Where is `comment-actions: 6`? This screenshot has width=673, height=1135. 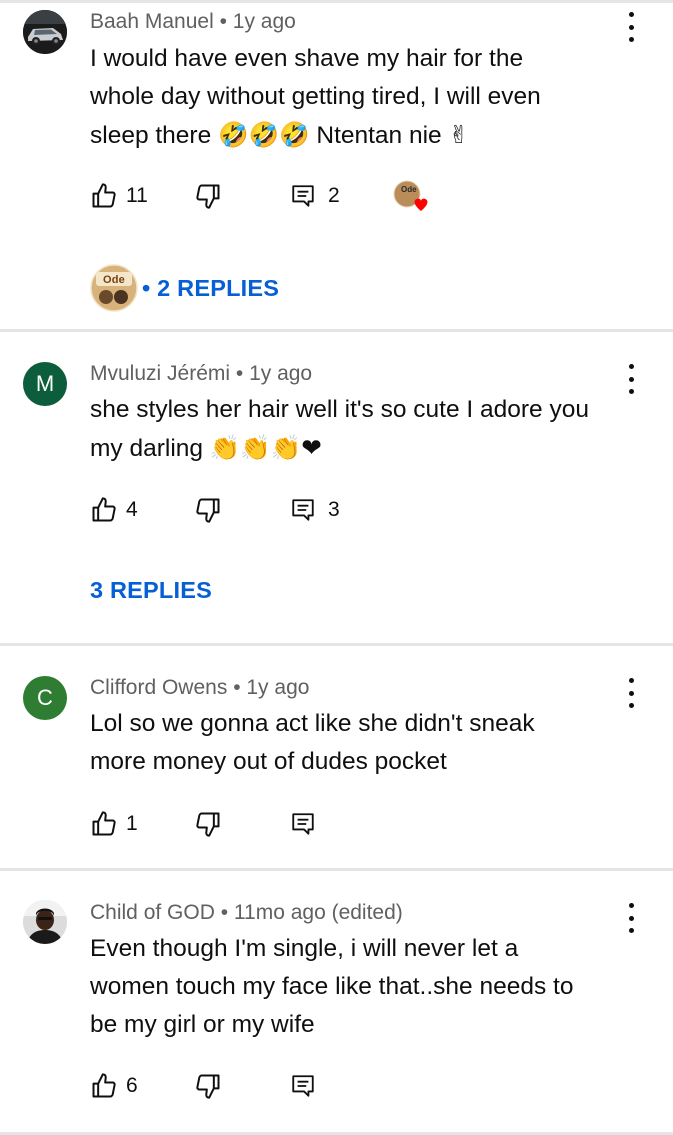 comment-actions: 6 is located at coordinates (370, 1086).